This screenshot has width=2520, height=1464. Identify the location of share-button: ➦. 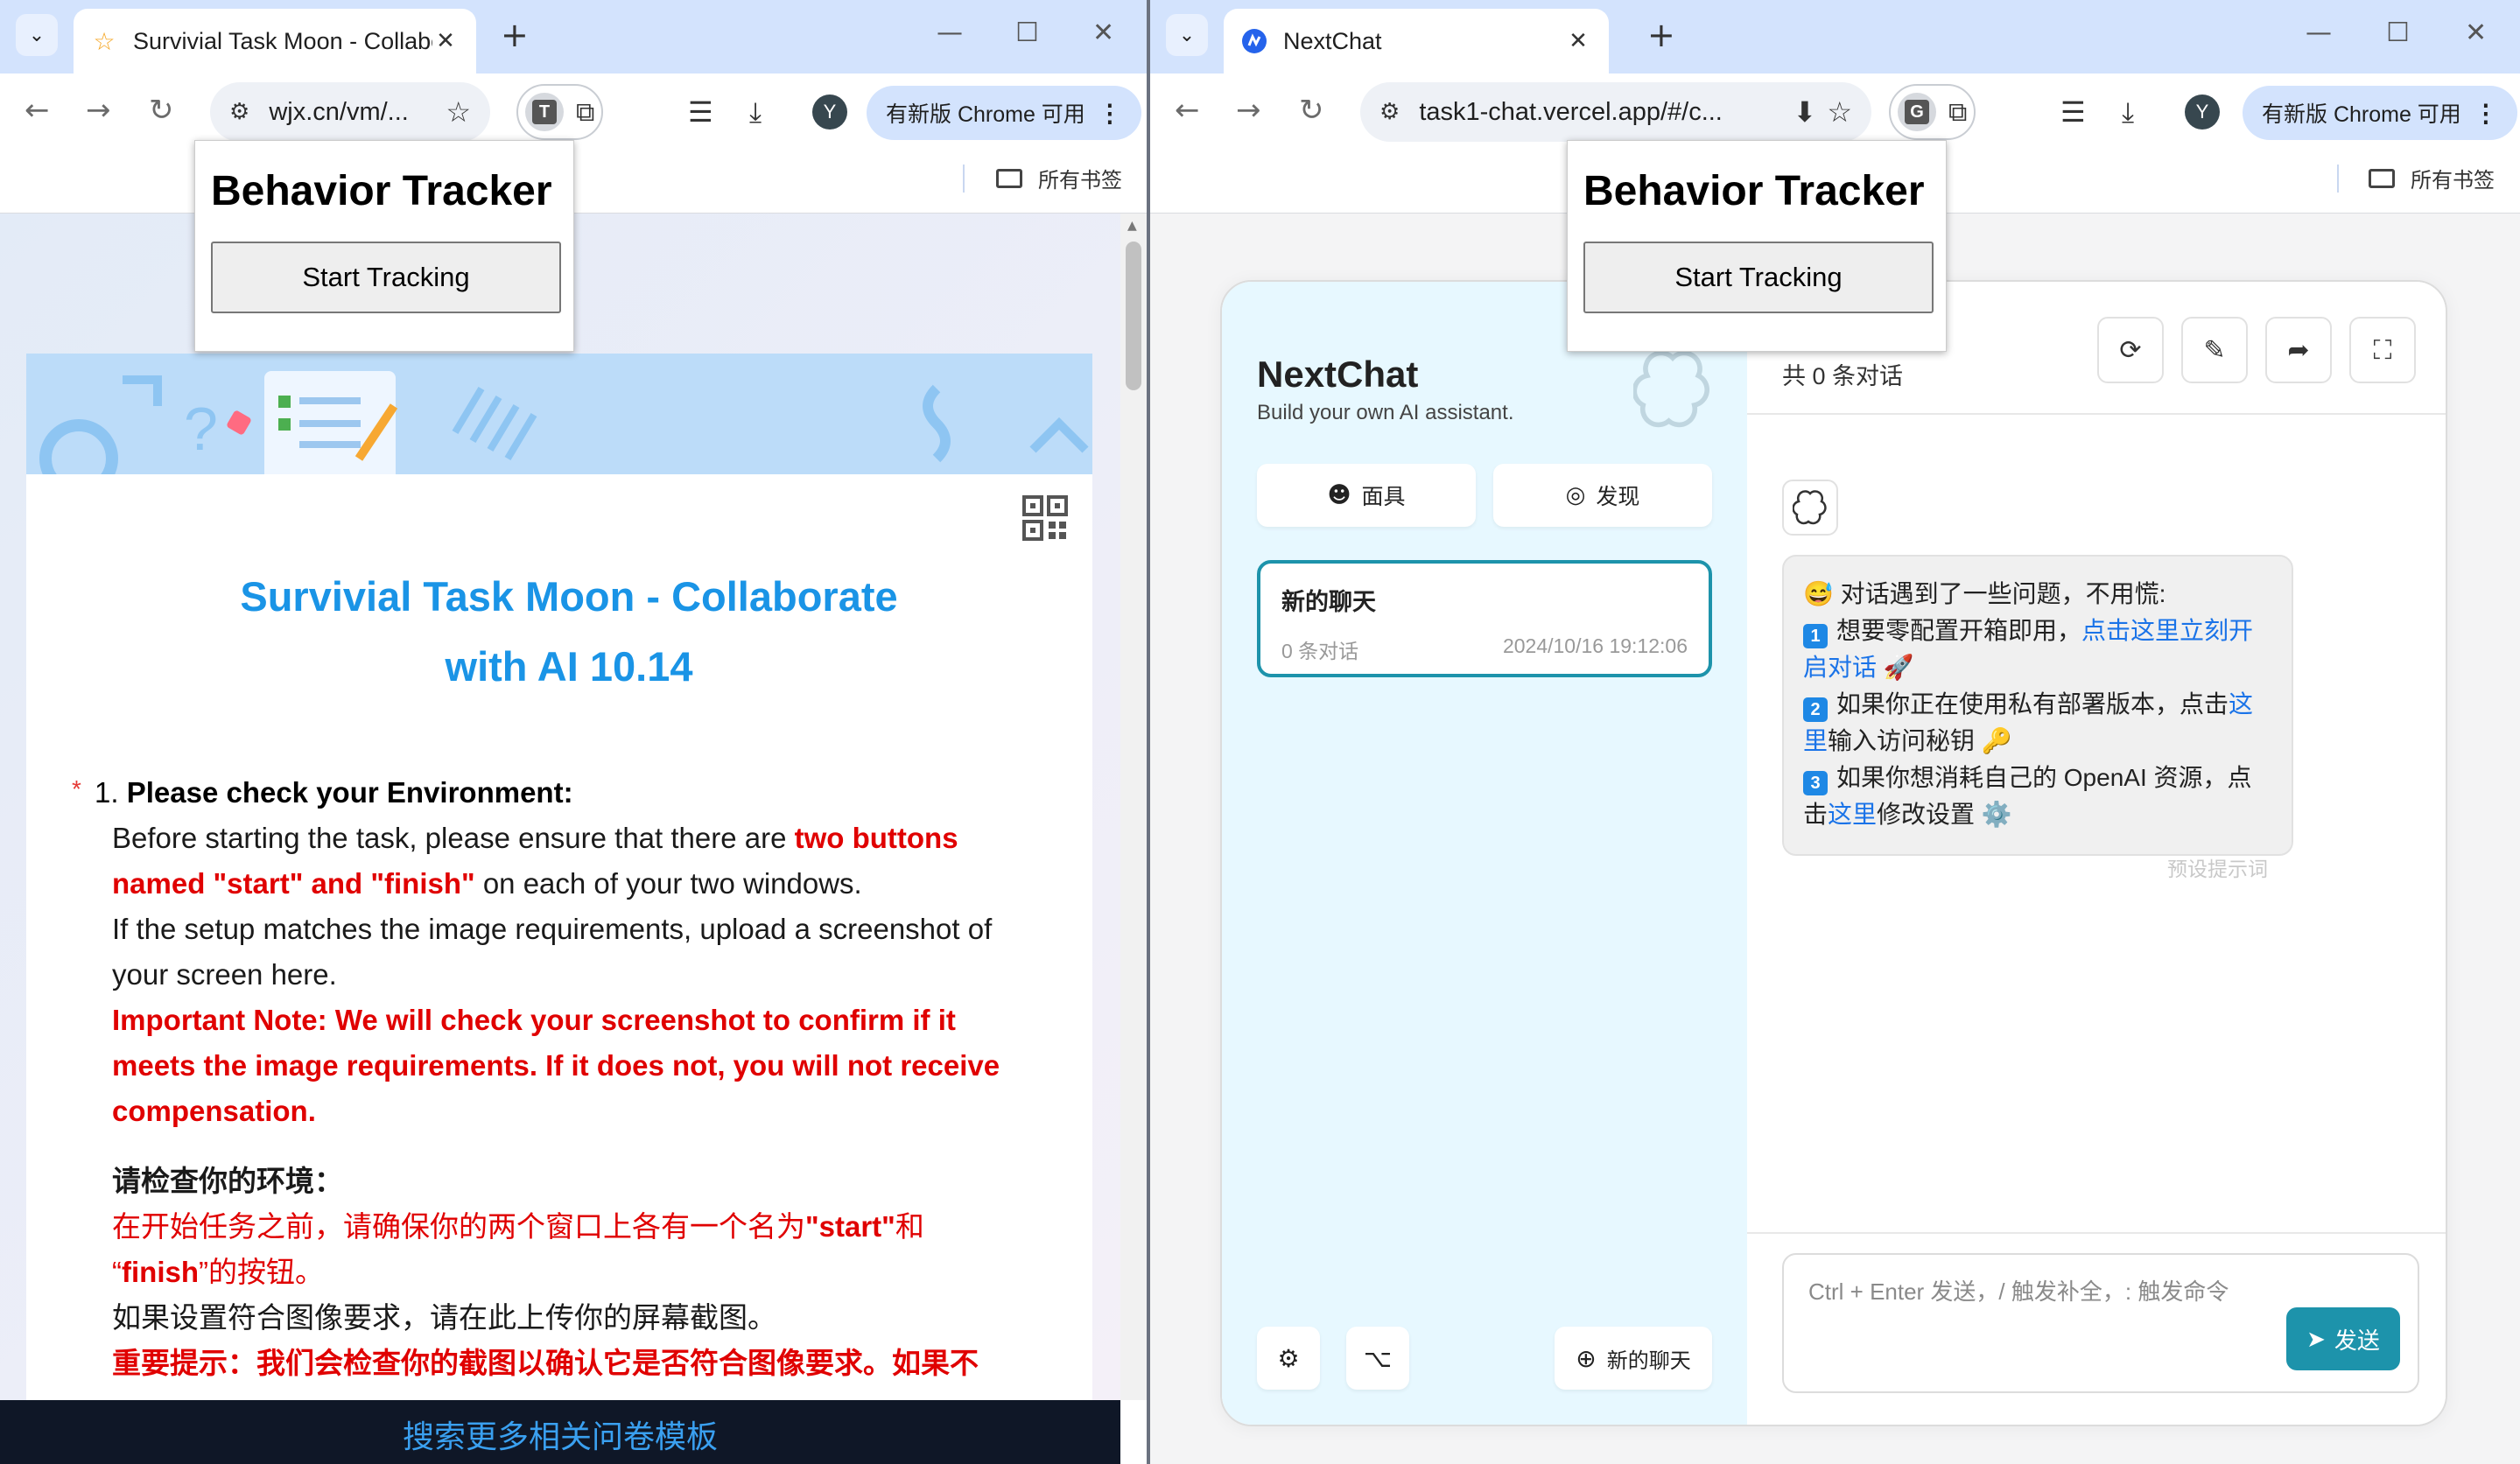
(2298, 350).